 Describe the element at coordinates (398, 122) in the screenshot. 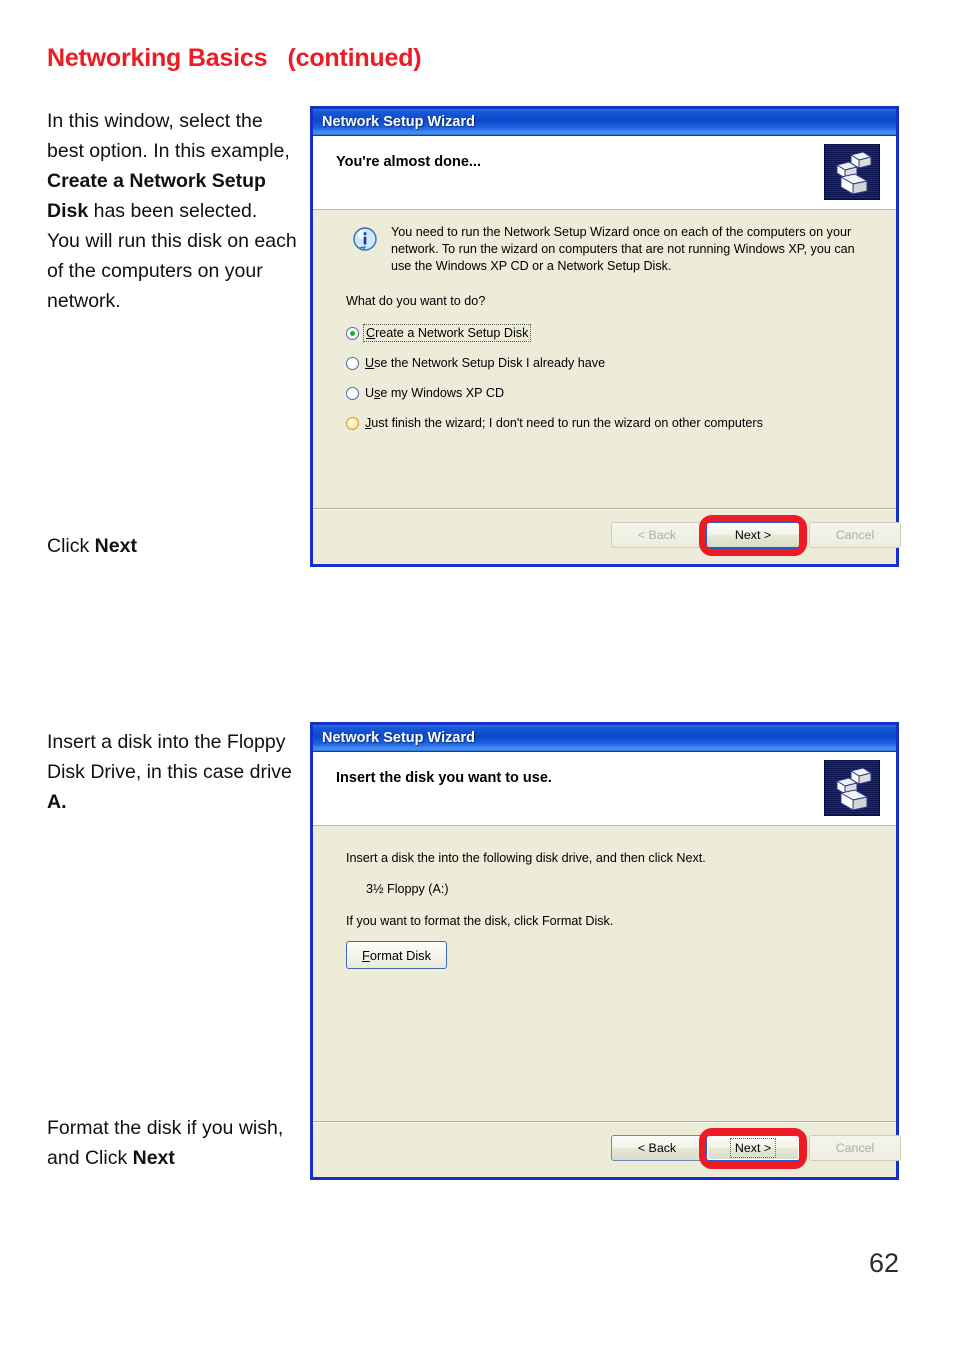

I see `dialog-1-title: Network Setup Wizard` at that location.